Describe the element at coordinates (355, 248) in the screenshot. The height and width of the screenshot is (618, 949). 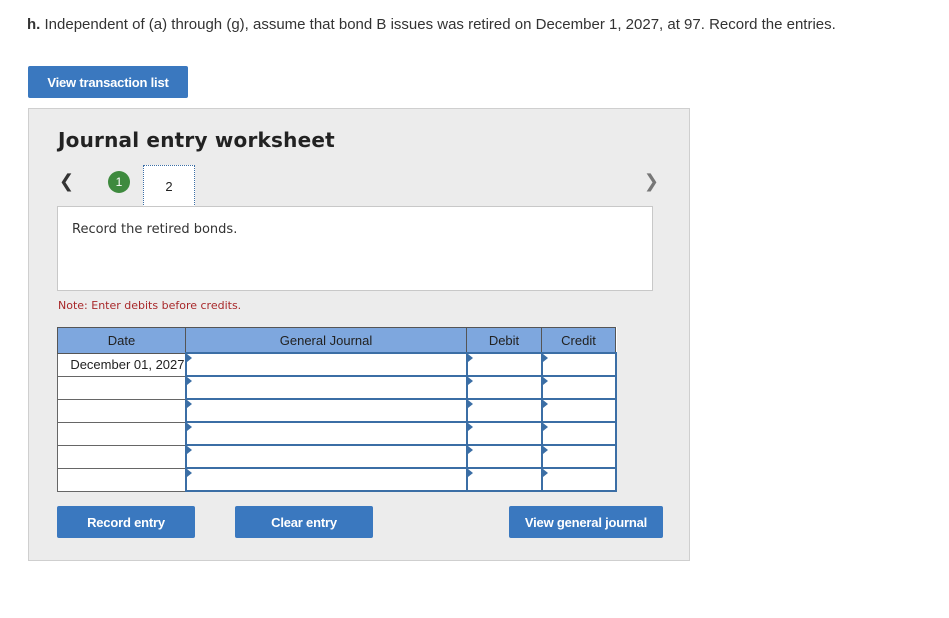
I see `step-description: Record the retired bonds.` at that location.